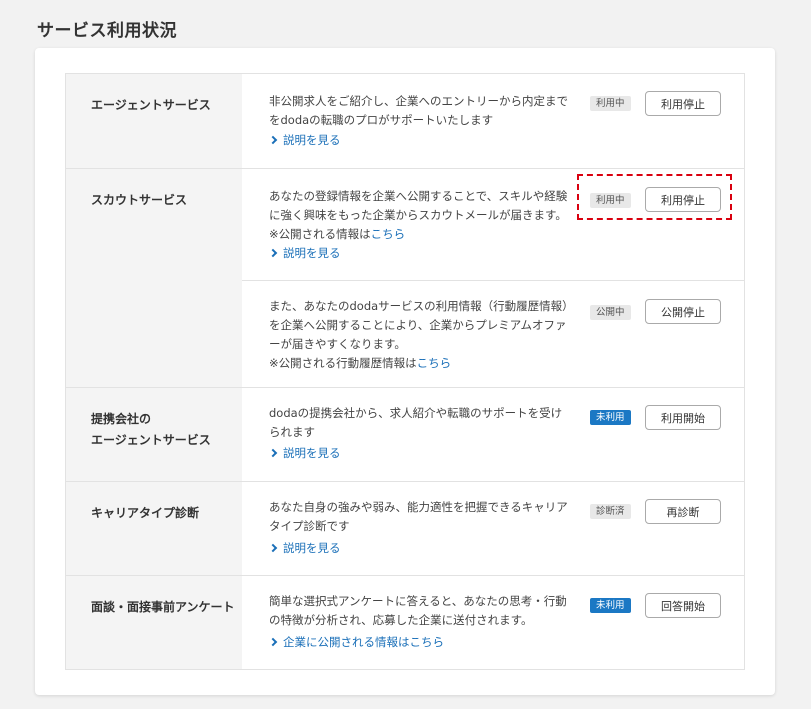 The width and height of the screenshot is (811, 709). I want to click on row-header: キャリアタイプ診断, so click(154, 528).